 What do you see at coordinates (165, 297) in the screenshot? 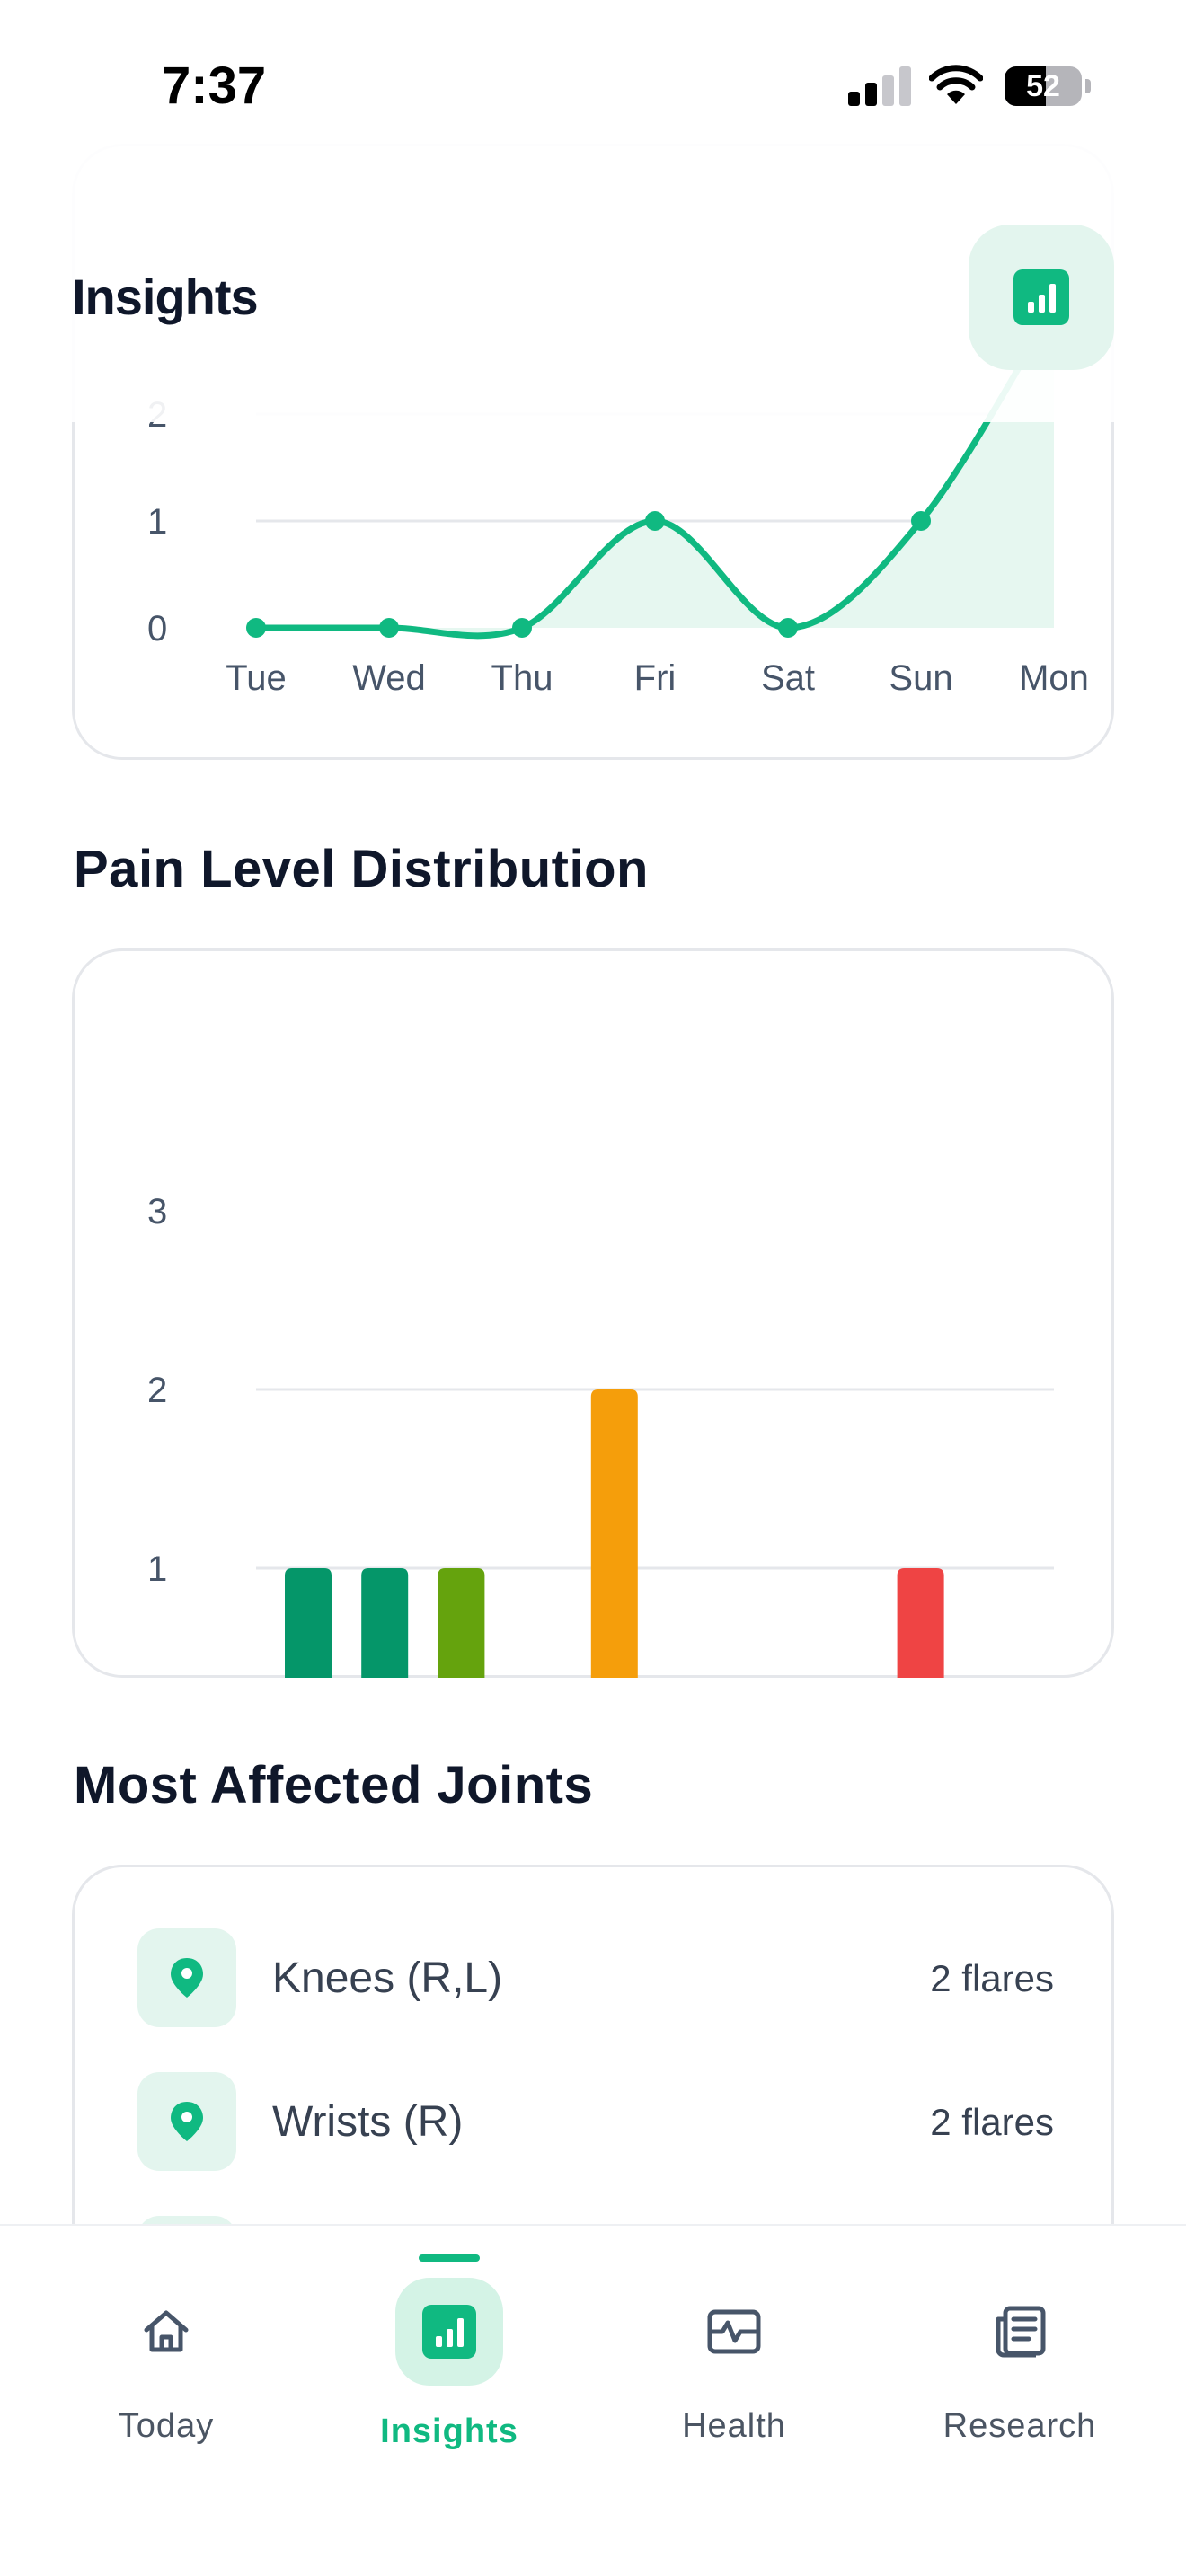
I see `page-title: Insights` at bounding box center [165, 297].